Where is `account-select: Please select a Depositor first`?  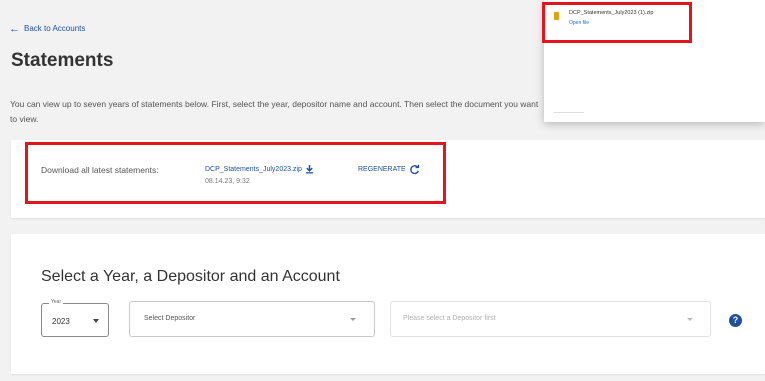 account-select: Please select a Depositor first is located at coordinates (550, 319).